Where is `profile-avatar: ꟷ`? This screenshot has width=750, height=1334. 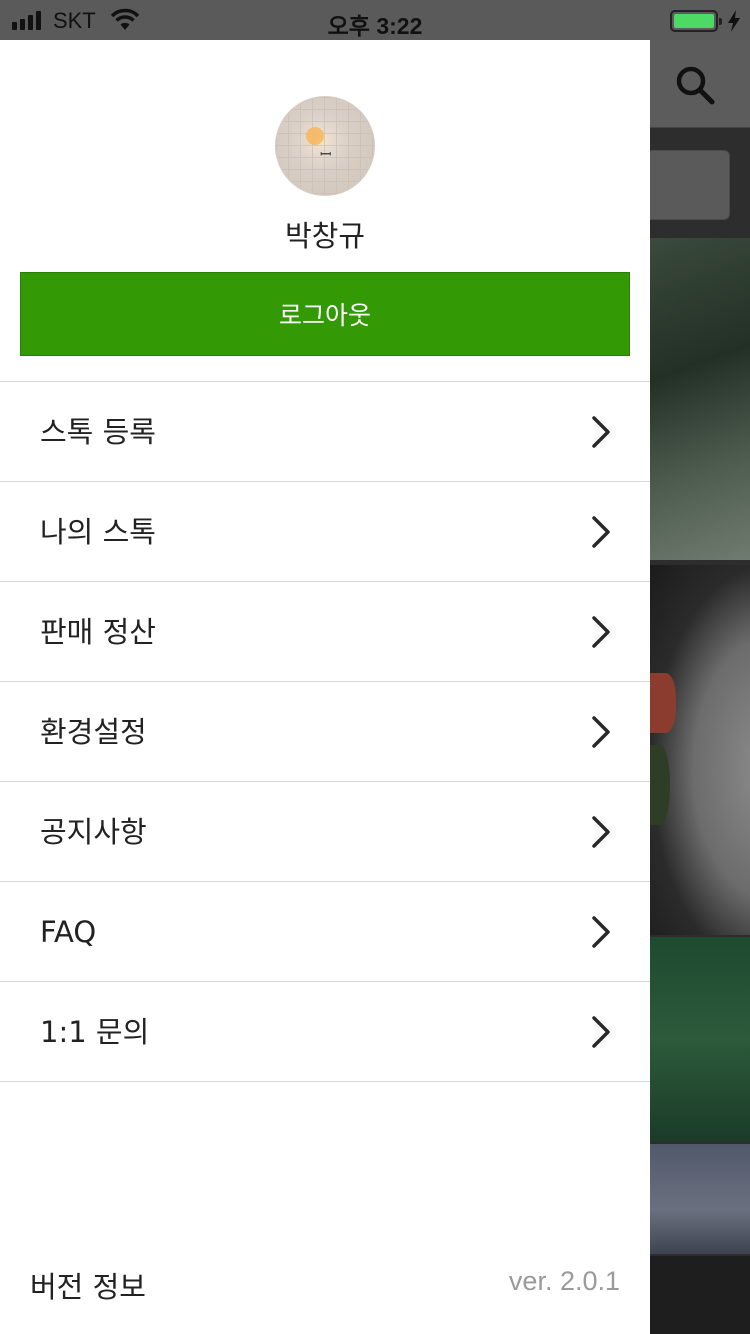
profile-avatar: ꟷ is located at coordinates (325, 146).